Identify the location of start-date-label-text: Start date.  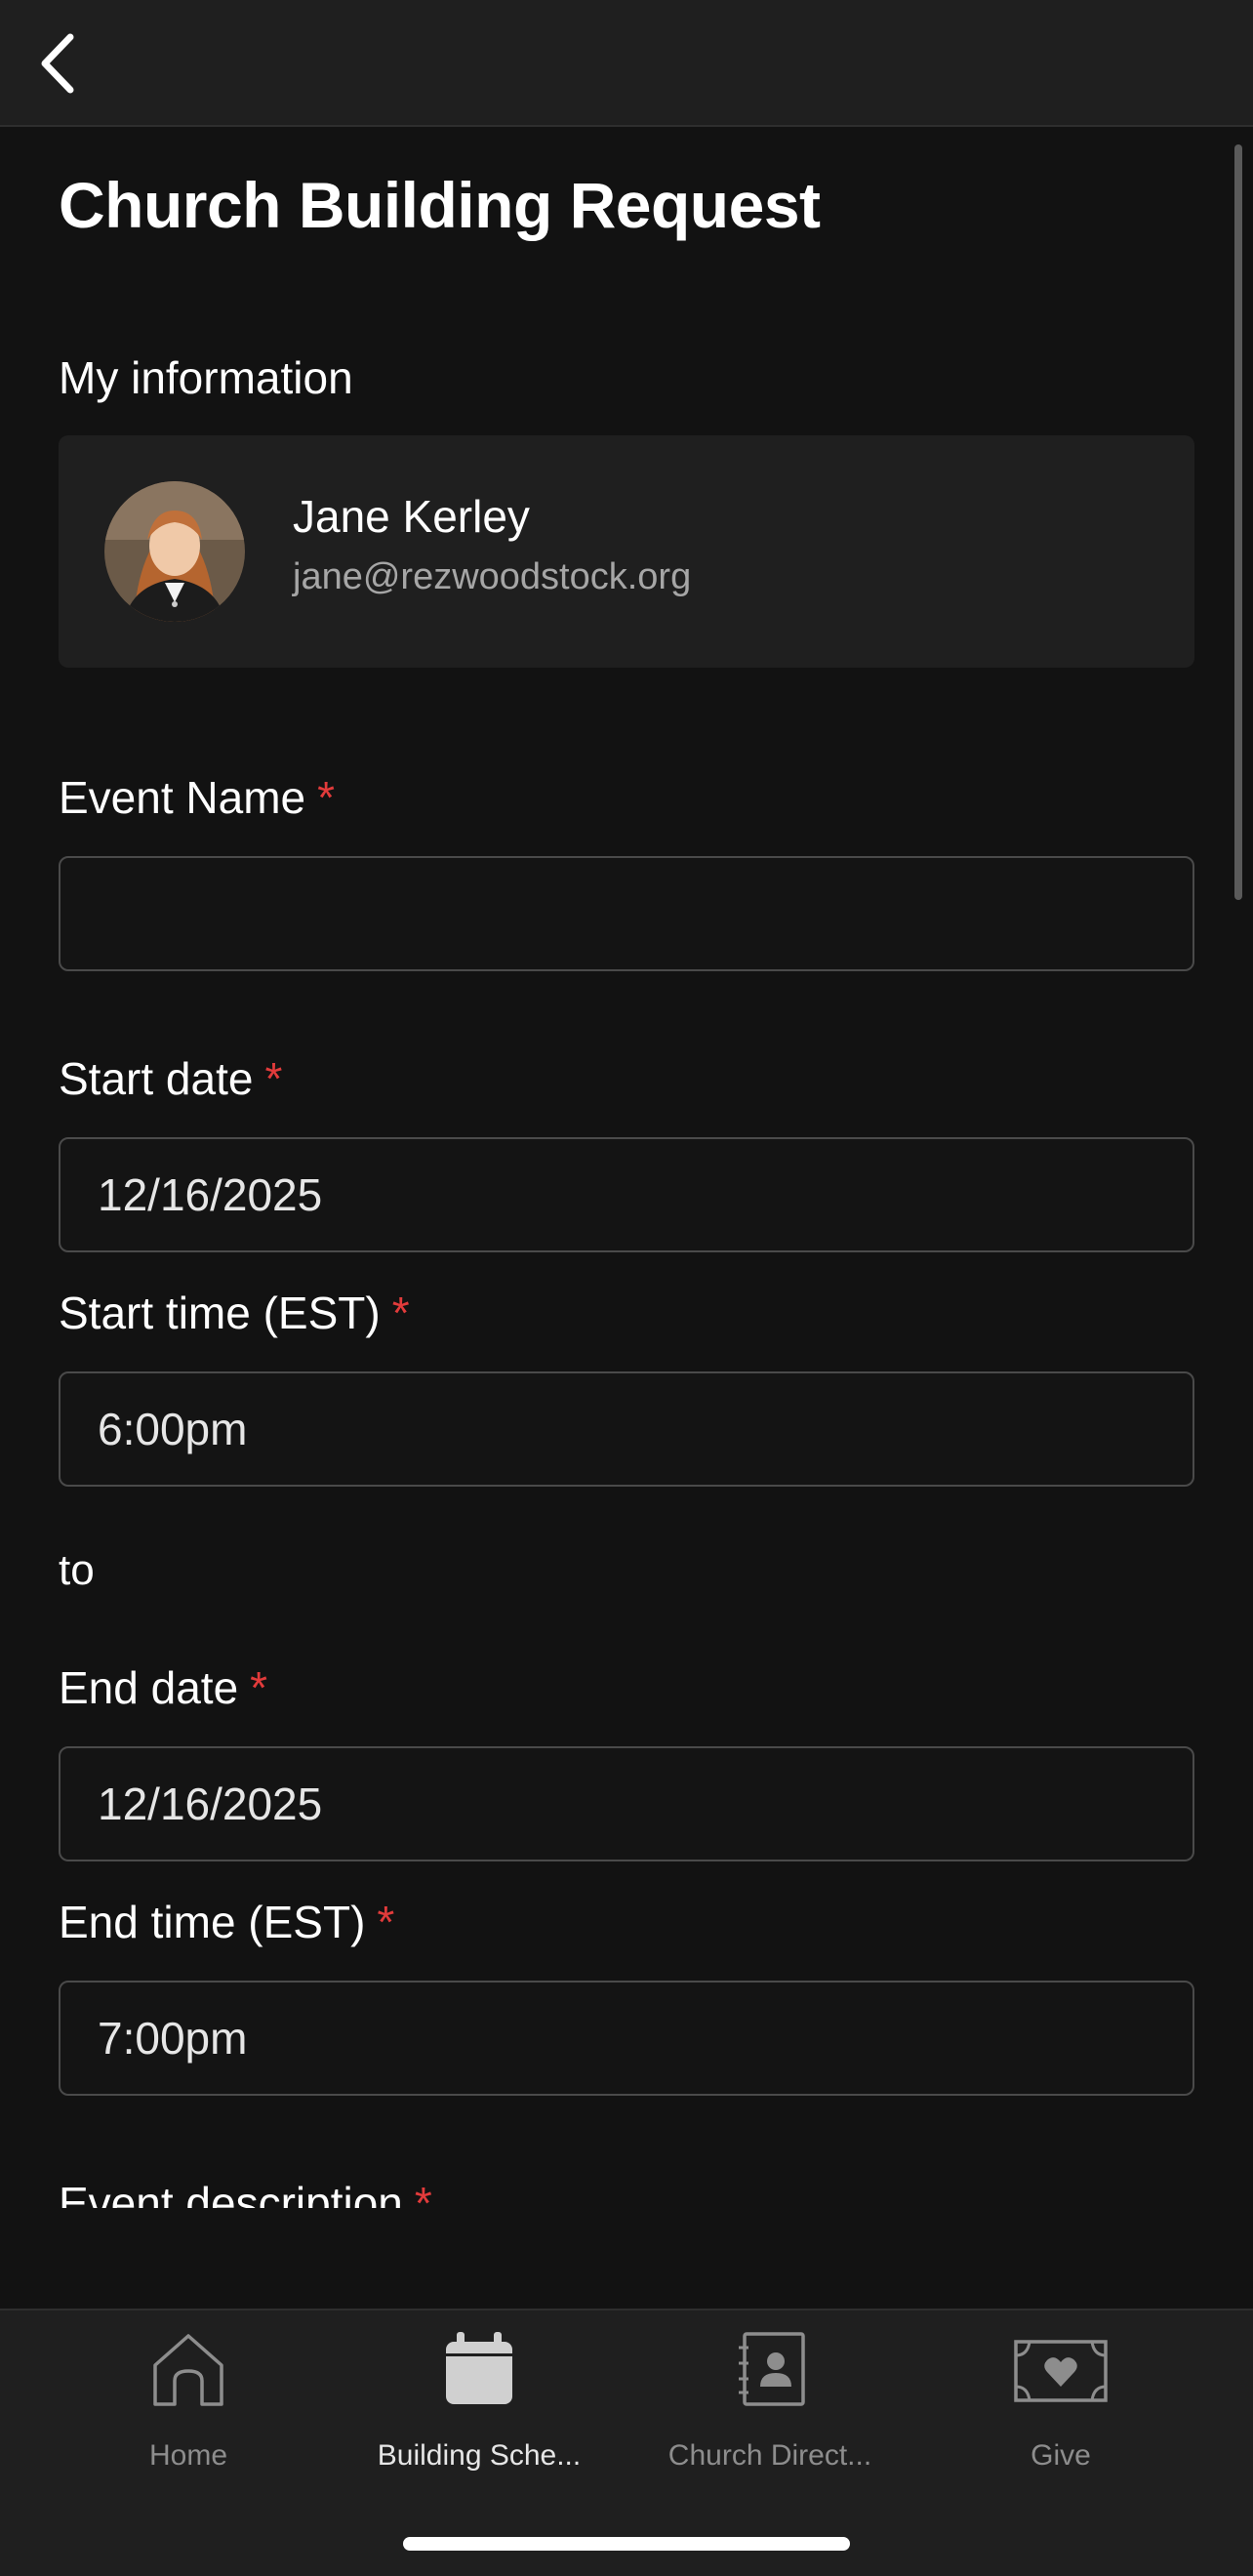
(156, 1078).